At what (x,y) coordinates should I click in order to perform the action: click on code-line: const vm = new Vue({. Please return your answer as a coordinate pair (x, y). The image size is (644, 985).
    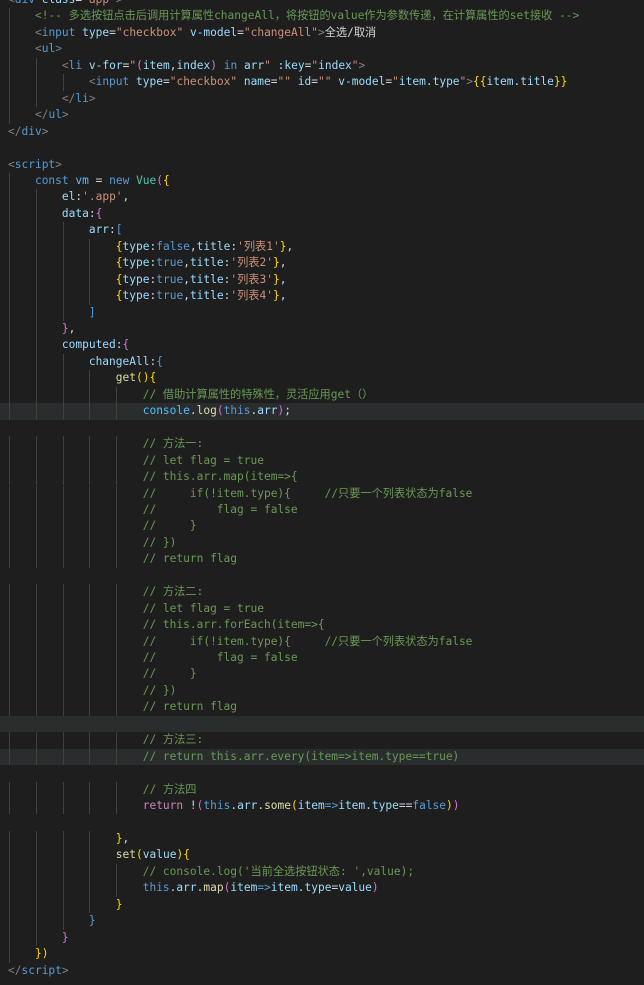
    Looking at the image, I should click on (322, 181).